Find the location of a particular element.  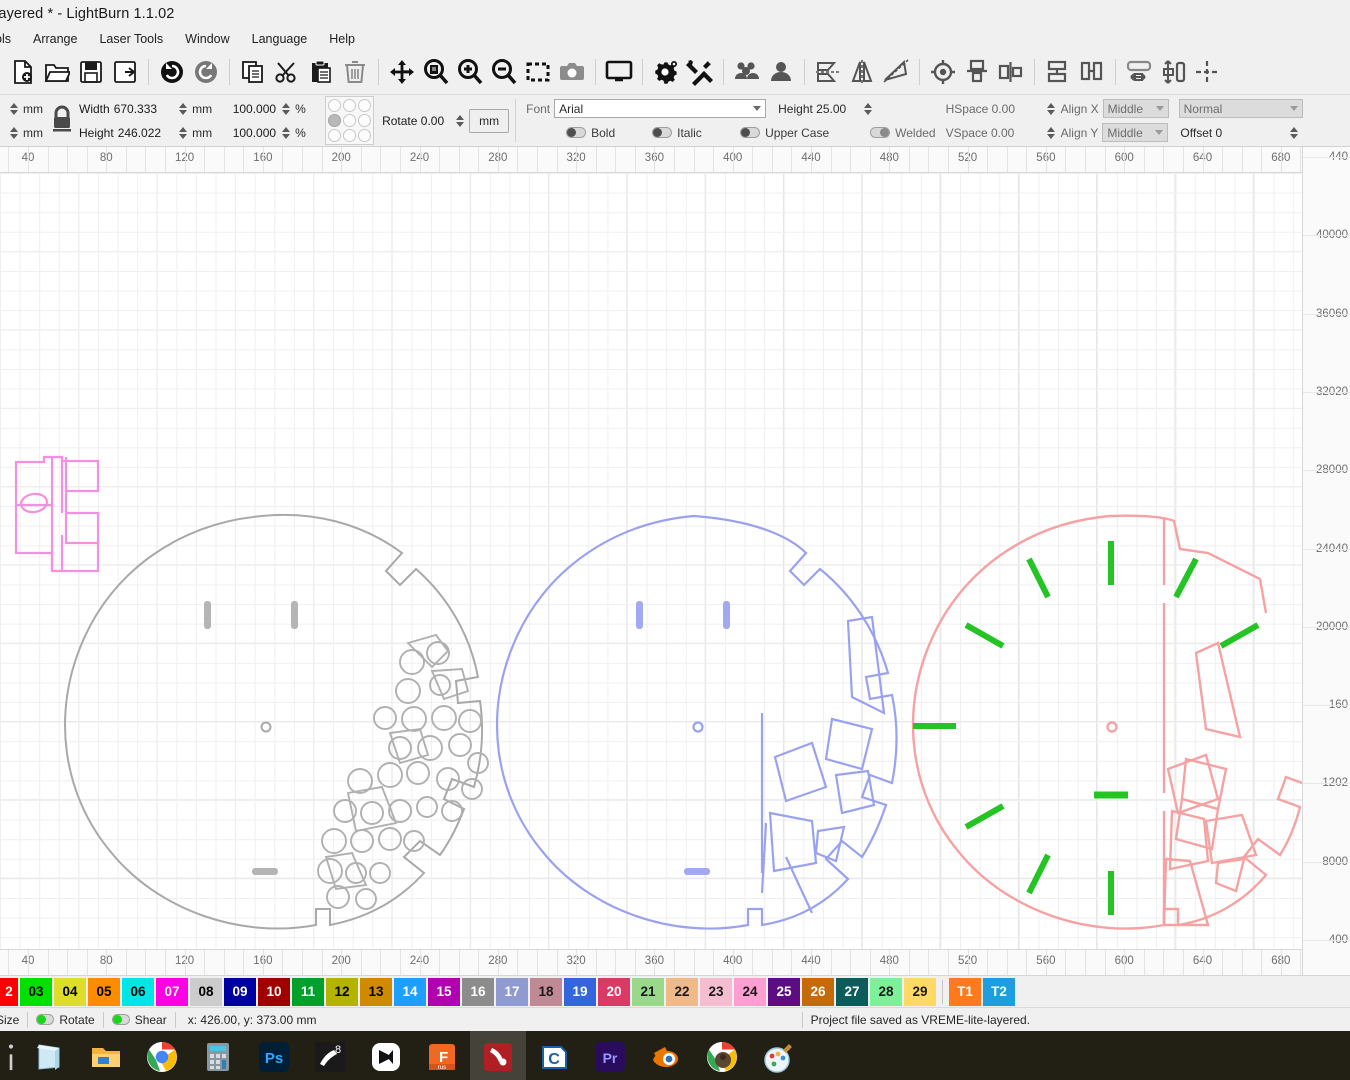

flip-diagonal-icon is located at coordinates (896, 72).